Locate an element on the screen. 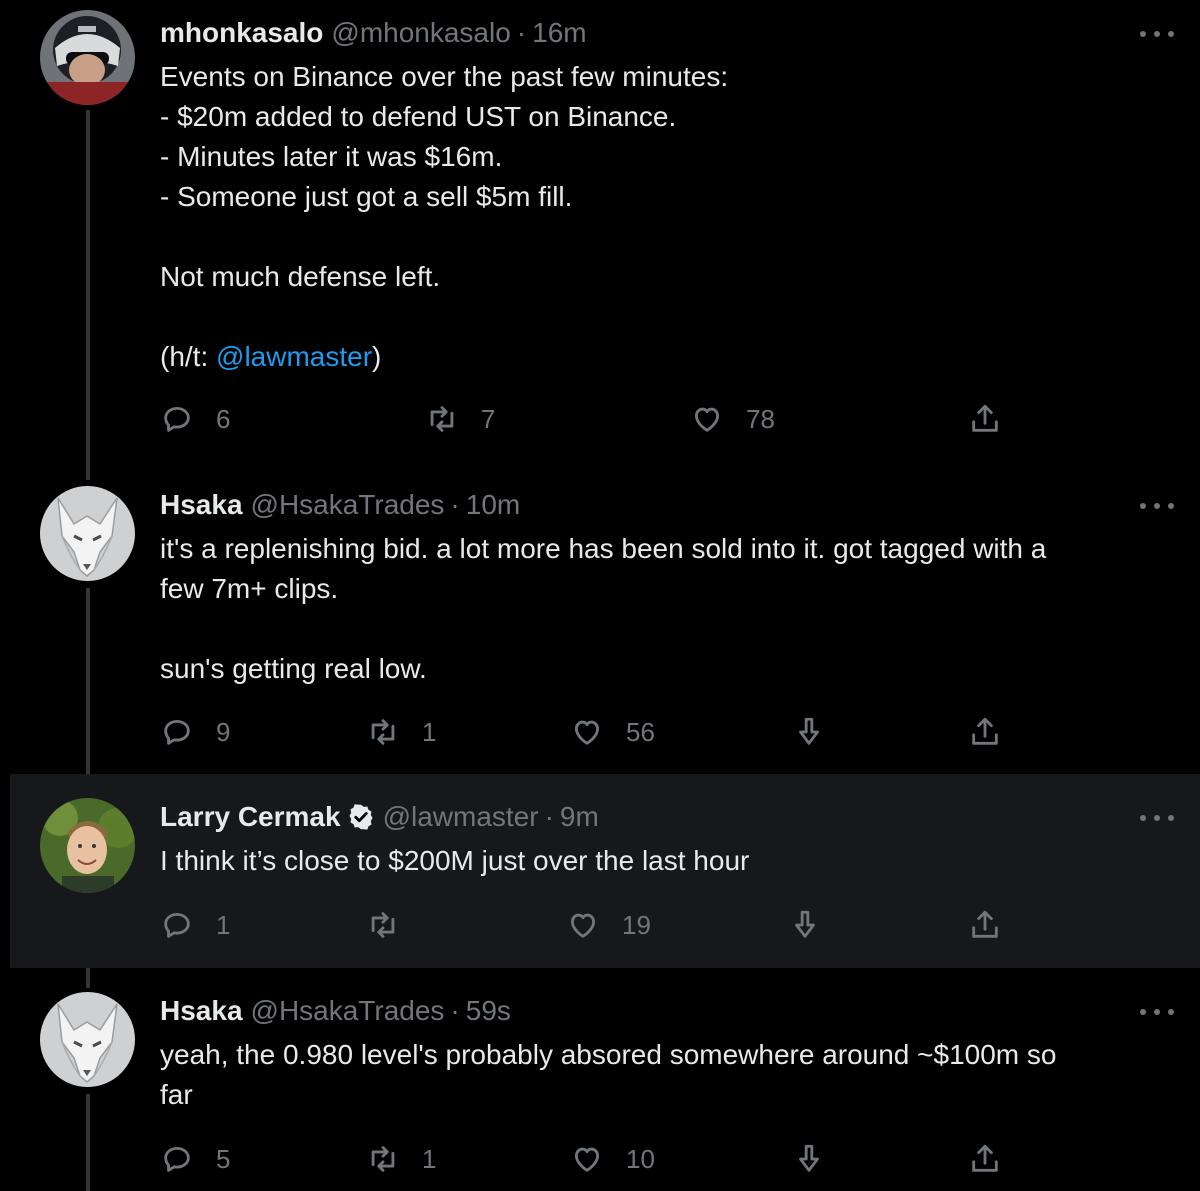 Image resolution: width=1200 pixels, height=1191 pixels. retweet-count: 7 is located at coordinates (488, 418).